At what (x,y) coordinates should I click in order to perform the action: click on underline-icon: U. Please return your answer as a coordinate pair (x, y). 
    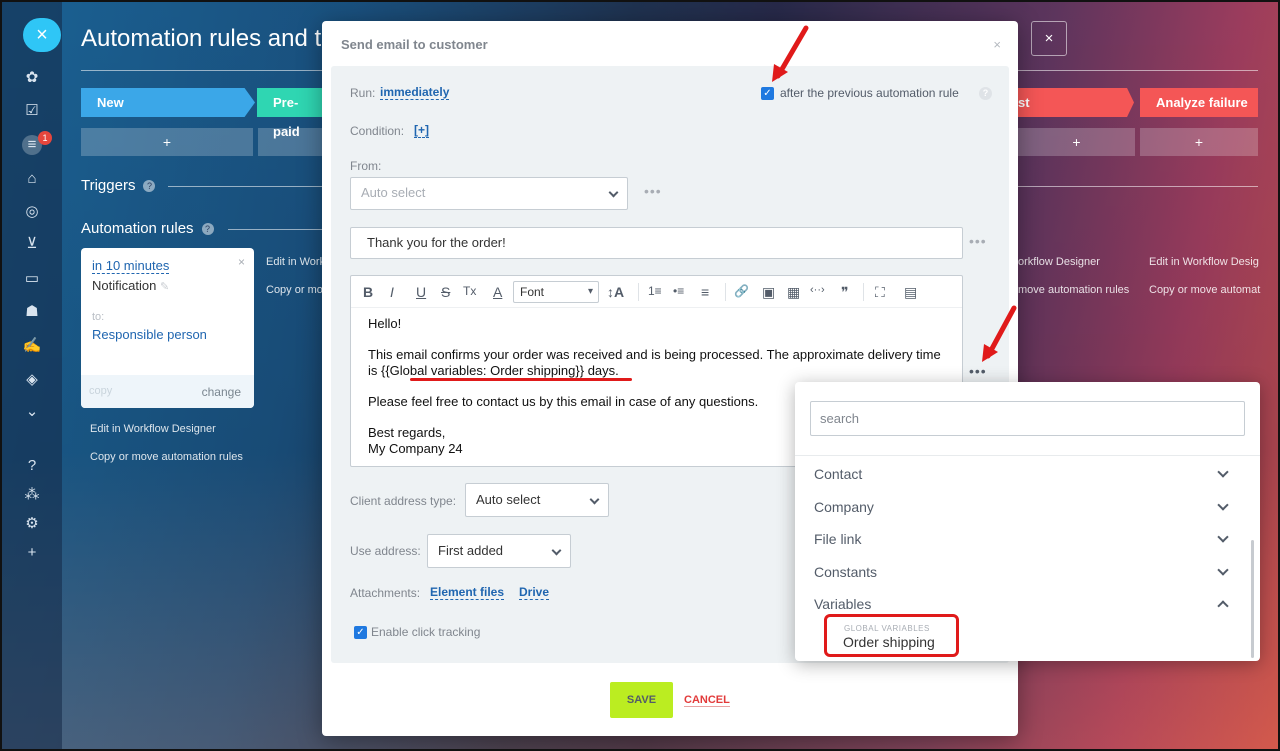
    Looking at the image, I should click on (421, 292).